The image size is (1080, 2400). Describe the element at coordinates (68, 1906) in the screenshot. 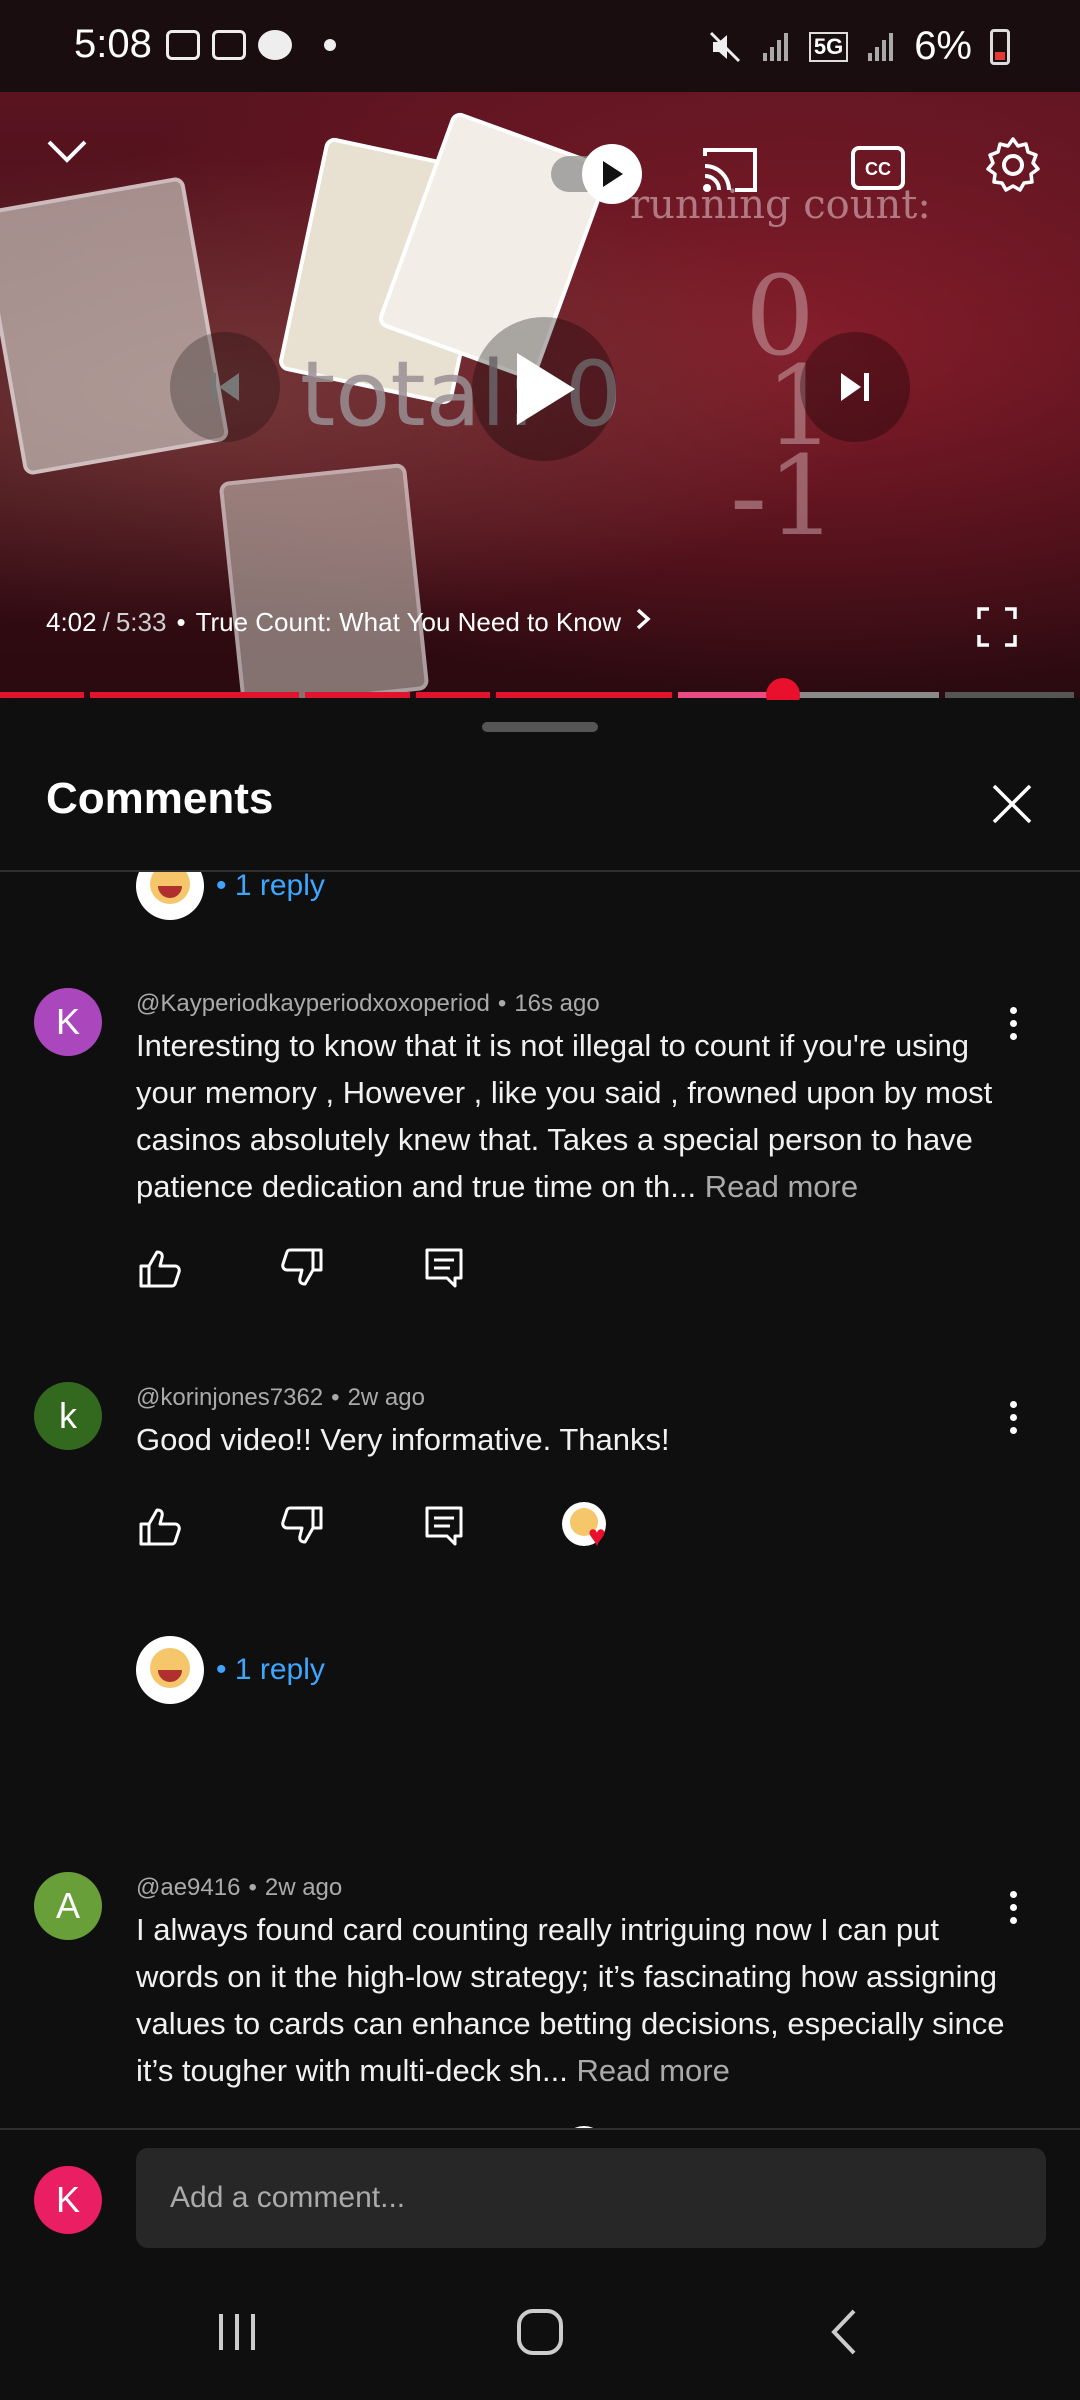

I see `avatar: A` at that location.